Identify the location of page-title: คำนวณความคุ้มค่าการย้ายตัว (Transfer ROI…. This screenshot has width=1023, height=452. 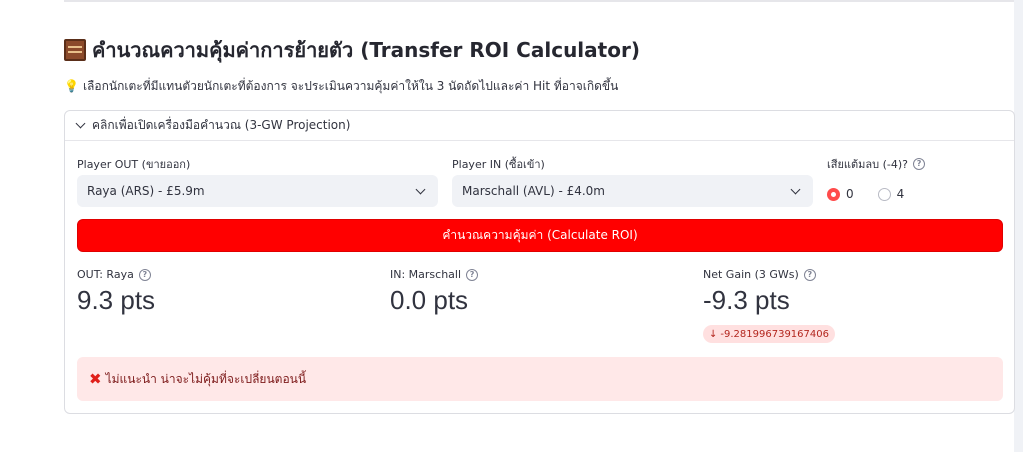
(352, 50).